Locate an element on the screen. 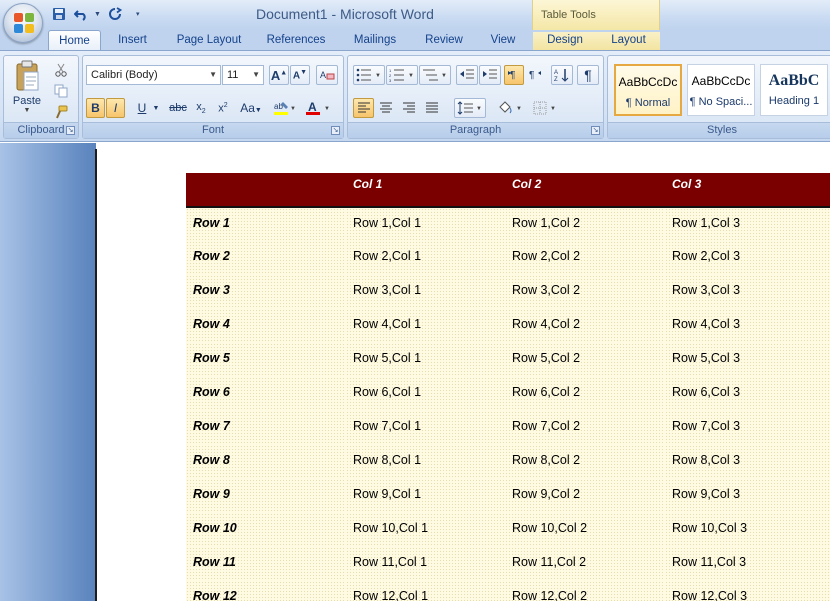 Image resolution: width=830 pixels, height=601 pixels. undo-dropdown-icon: ▼ is located at coordinates (98, 14).